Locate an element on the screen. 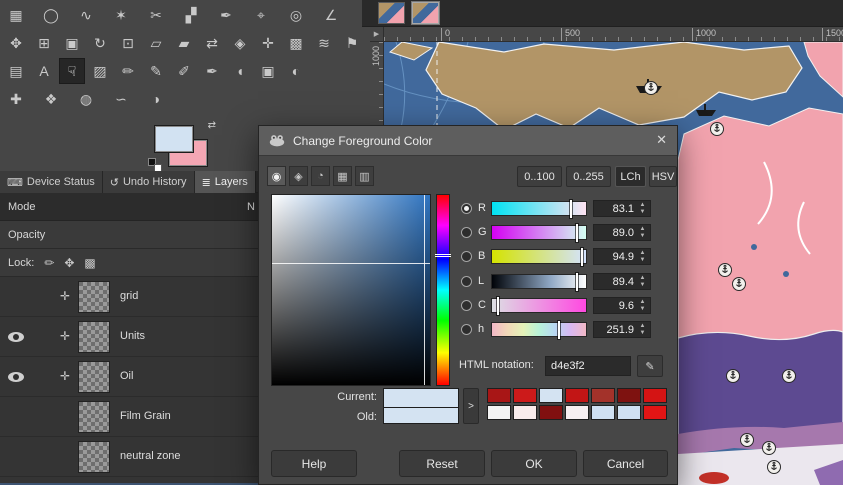 Image resolution: width=843 pixels, height=485 pixels. mypaint-brush-tool: ◖ is located at coordinates (240, 71).